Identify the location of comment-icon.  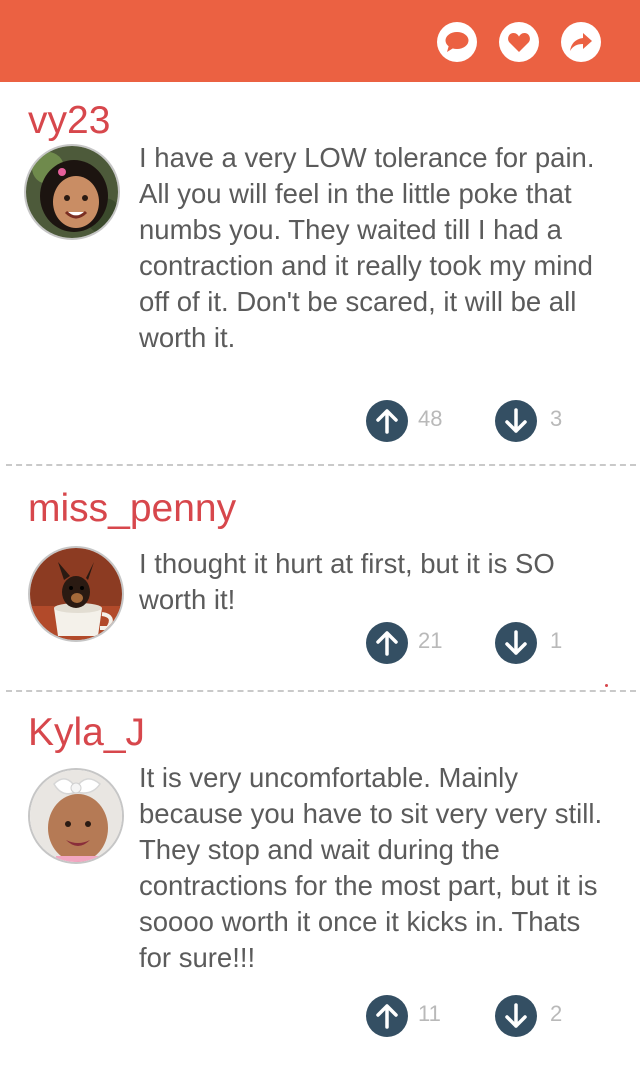
(457, 42).